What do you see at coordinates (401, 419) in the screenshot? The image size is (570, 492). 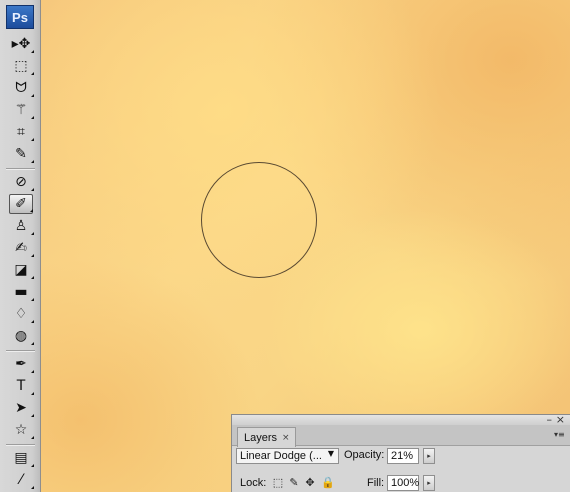 I see `panel-titlebar: – ×` at bounding box center [401, 419].